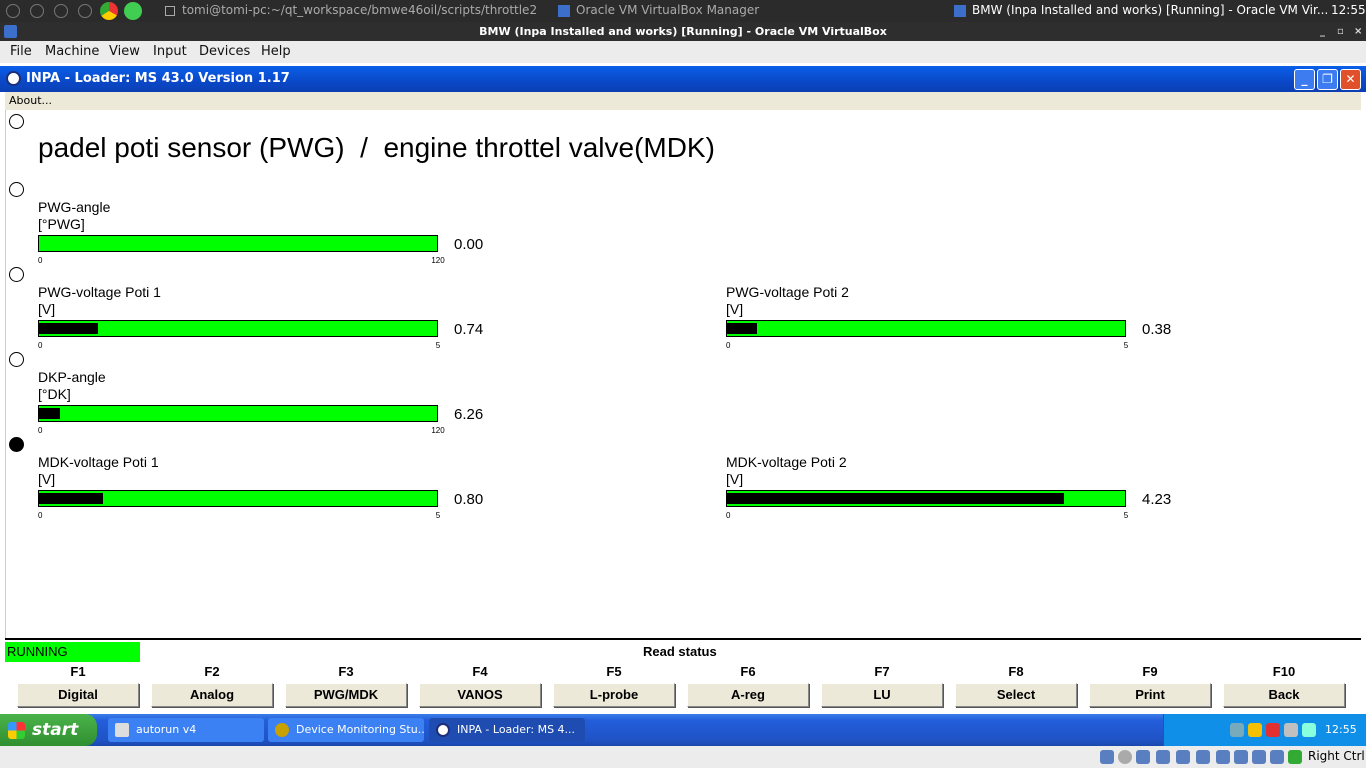 The image size is (1366, 768). What do you see at coordinates (346, 695) in the screenshot?
I see `pwg-mdk-button: PWG/MDK` at bounding box center [346, 695].